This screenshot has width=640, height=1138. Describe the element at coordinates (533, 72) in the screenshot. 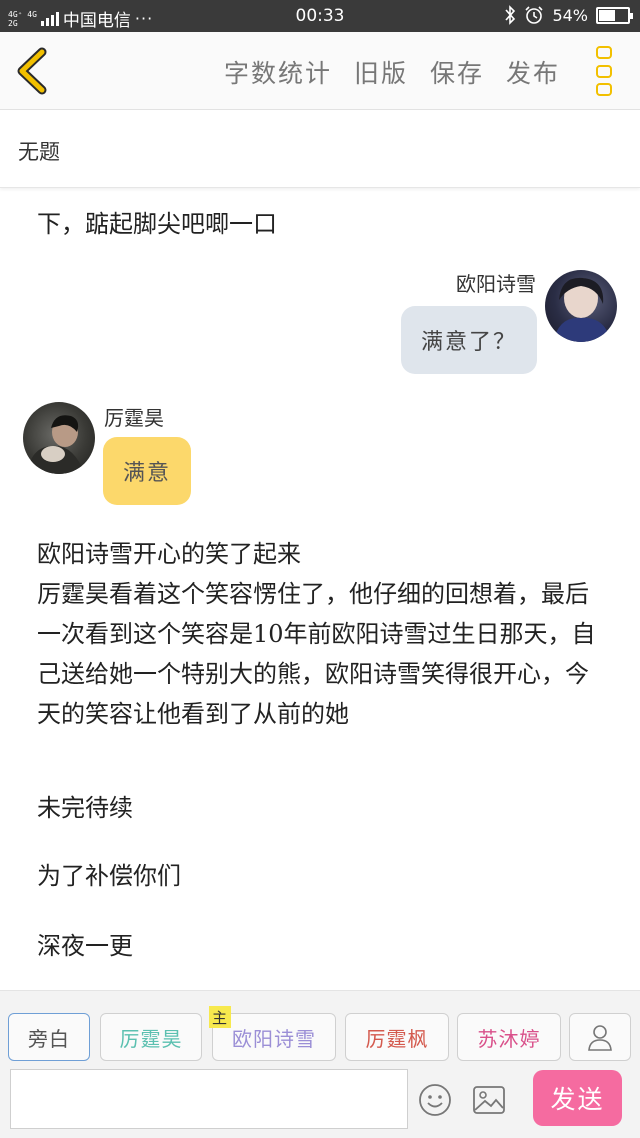

I see `publish-button: 发布` at that location.